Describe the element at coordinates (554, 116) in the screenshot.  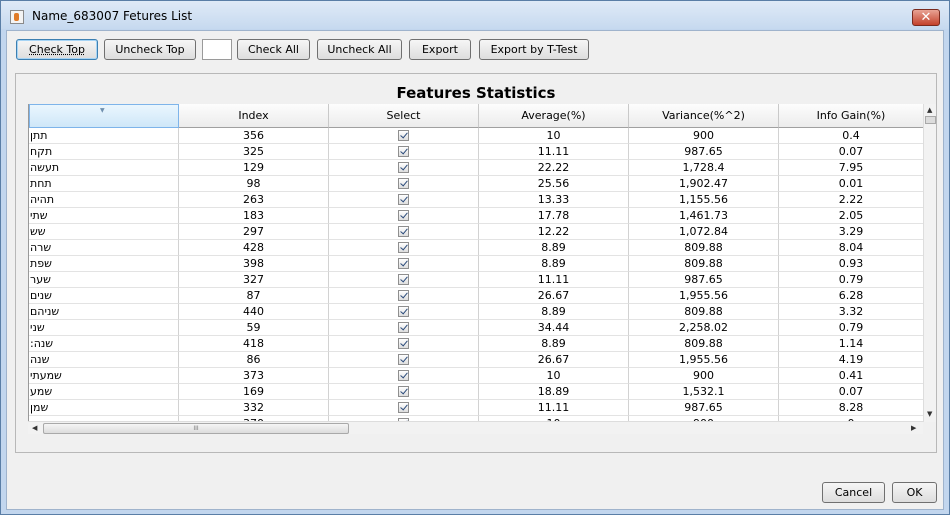
I see `column-header-average: Average(%)` at that location.